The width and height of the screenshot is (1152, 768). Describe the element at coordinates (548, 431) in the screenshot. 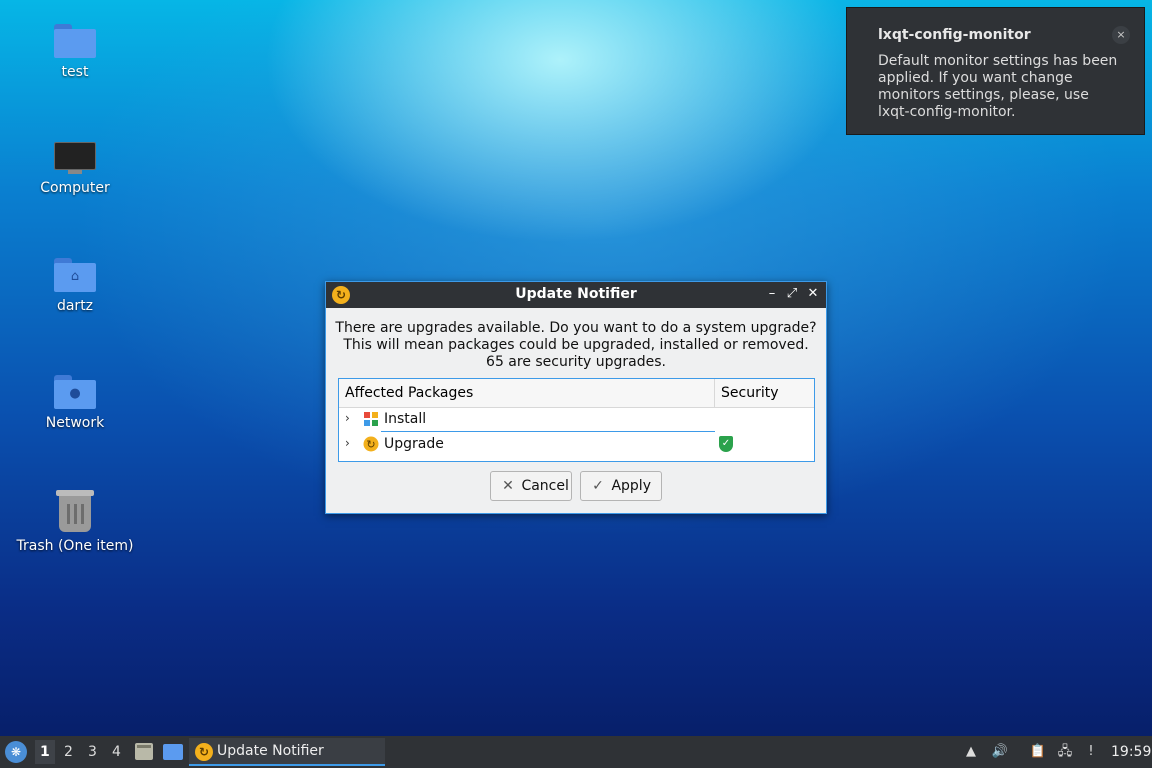

I see `focus-indicator` at that location.